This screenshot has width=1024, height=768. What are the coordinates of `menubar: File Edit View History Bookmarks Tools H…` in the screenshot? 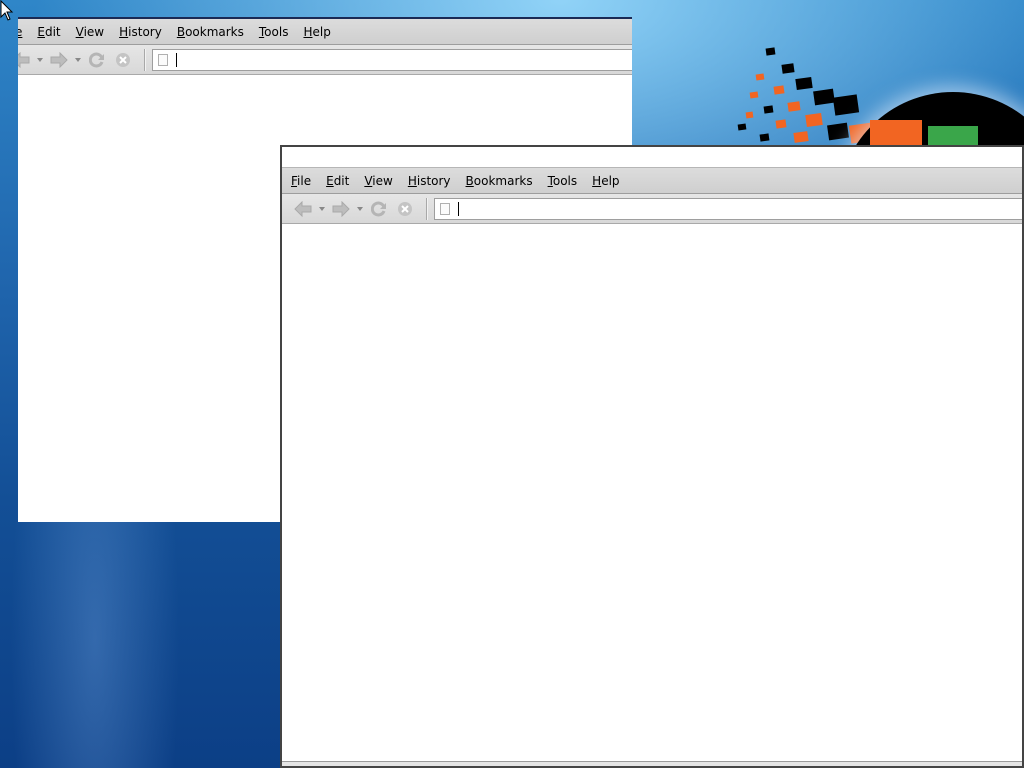 It's located at (652, 181).